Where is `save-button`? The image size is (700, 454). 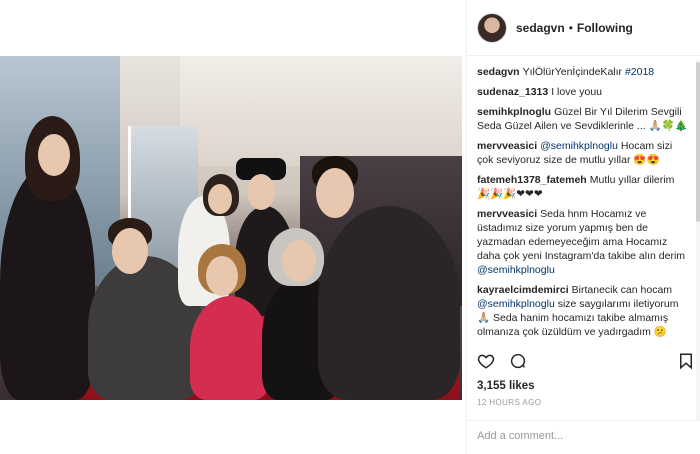
save-button is located at coordinates (686, 361).